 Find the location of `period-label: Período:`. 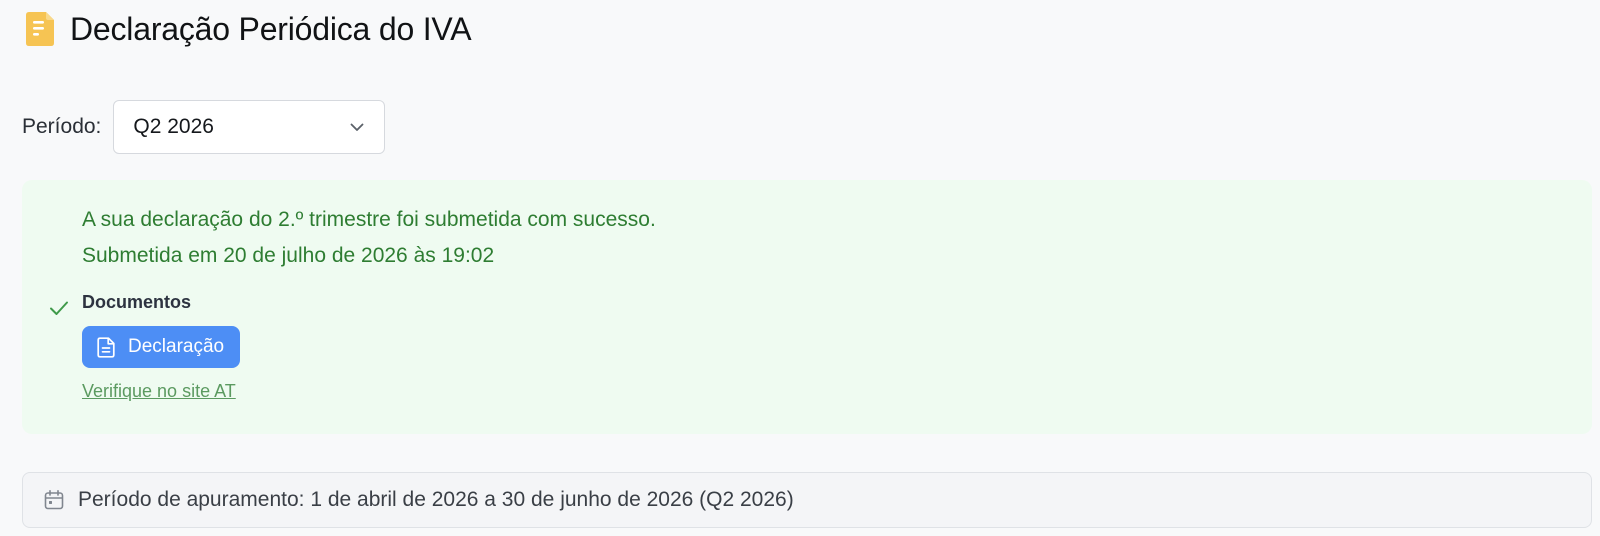

period-label: Período: is located at coordinates (62, 126).